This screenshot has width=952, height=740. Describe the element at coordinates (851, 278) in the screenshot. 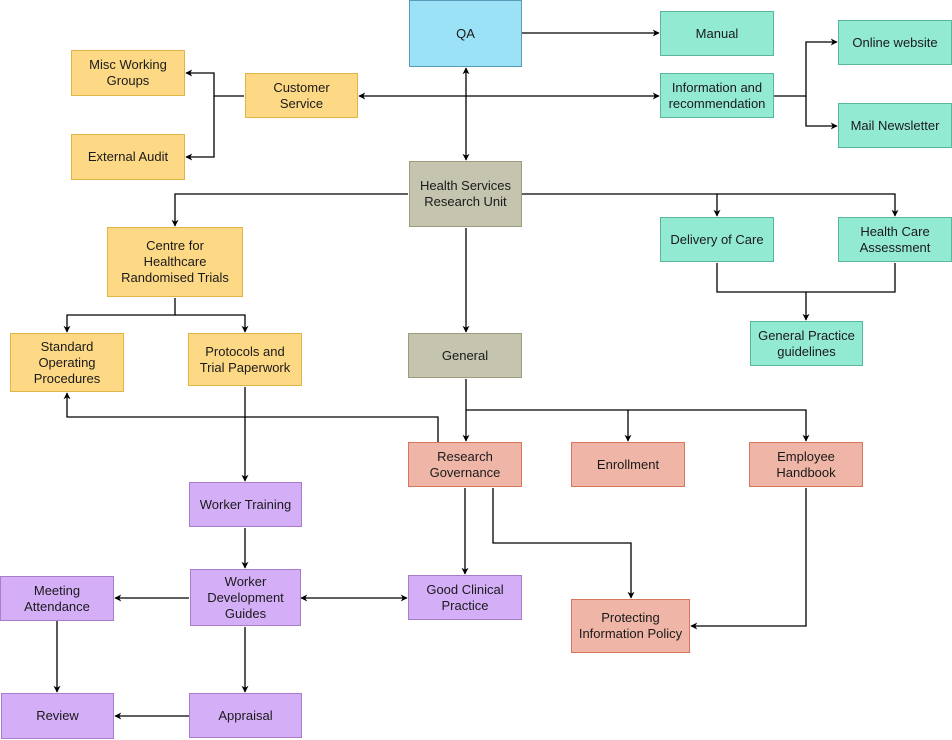

I see `edge-hca-gpg` at that location.